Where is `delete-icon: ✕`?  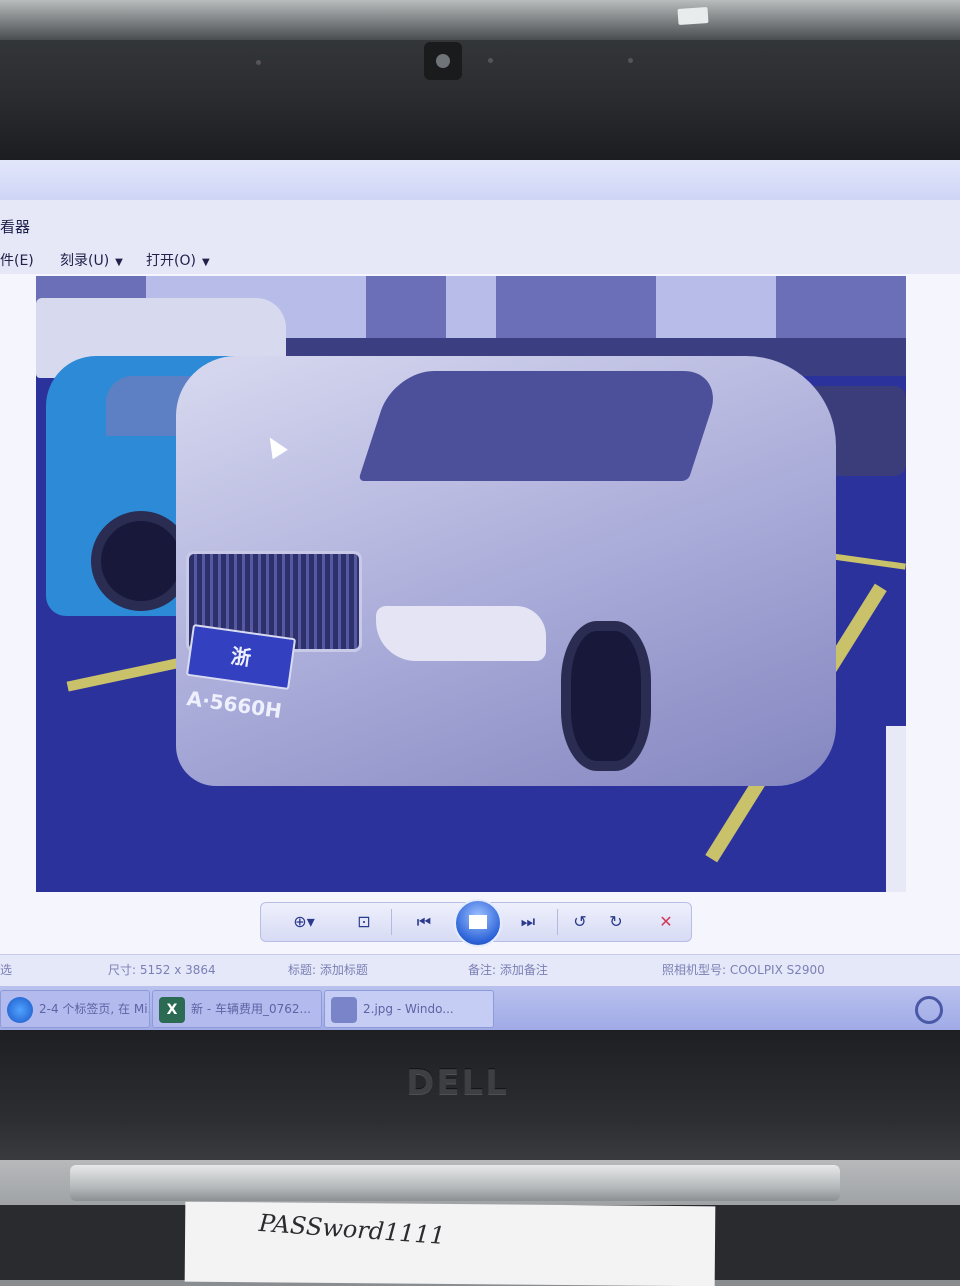 delete-icon: ✕ is located at coordinates (666, 922).